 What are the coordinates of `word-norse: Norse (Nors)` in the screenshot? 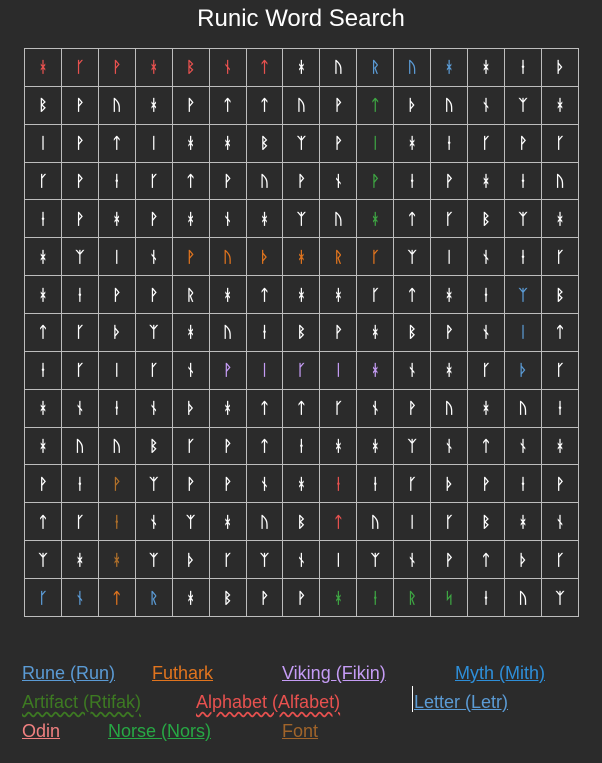 It's located at (159, 731).